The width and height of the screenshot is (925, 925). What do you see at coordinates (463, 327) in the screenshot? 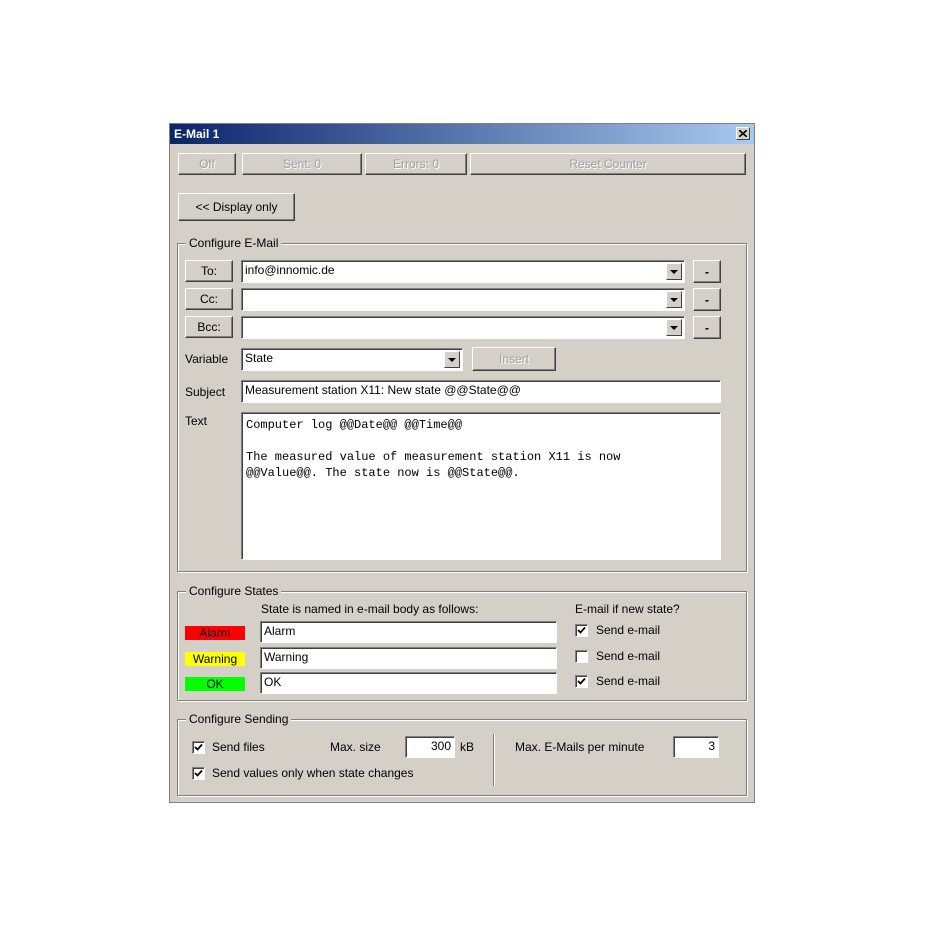
I see `bcc-field` at bounding box center [463, 327].